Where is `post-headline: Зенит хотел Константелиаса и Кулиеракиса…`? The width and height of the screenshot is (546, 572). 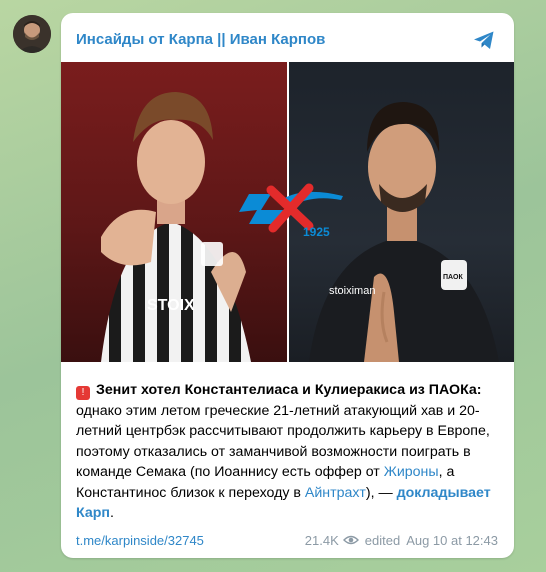 post-headline: Зенит хотел Константелиаса и Кулиеракиса… is located at coordinates (289, 390).